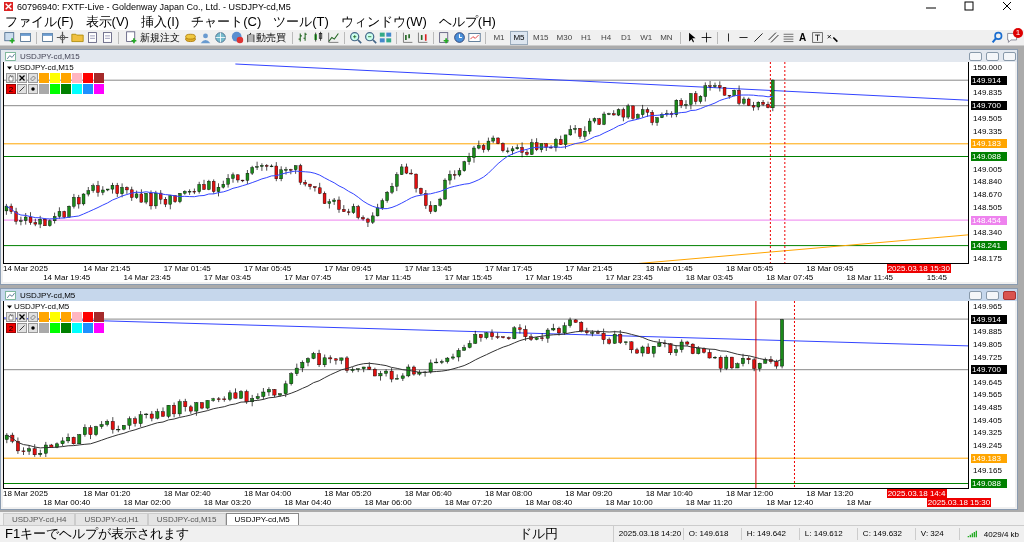 The height and width of the screenshot is (542, 1024). What do you see at coordinates (226, 21) in the screenshot?
I see `menu-item: チャート(C)` at bounding box center [226, 21].